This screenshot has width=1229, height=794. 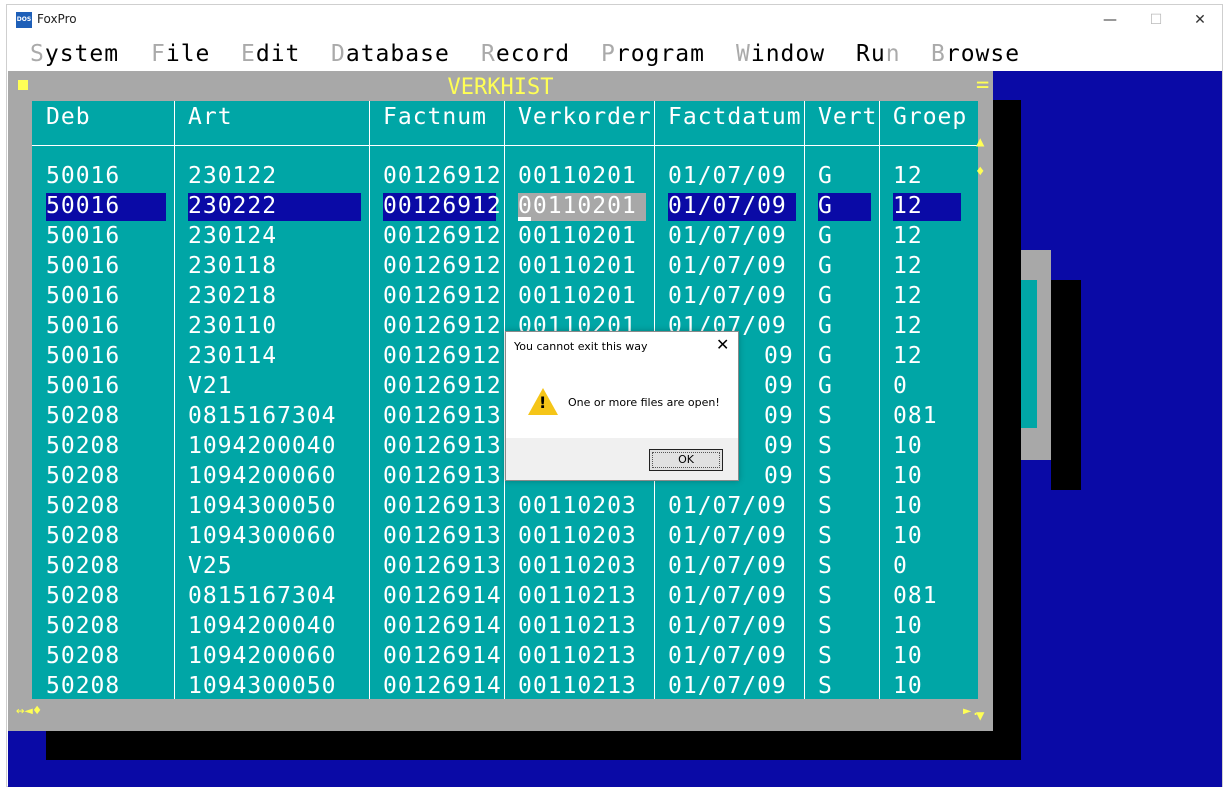 What do you see at coordinates (505, 266) in the screenshot?
I see `table-row: 50016 230118 00126912 00110201 01/07/09 G 12` at bounding box center [505, 266].